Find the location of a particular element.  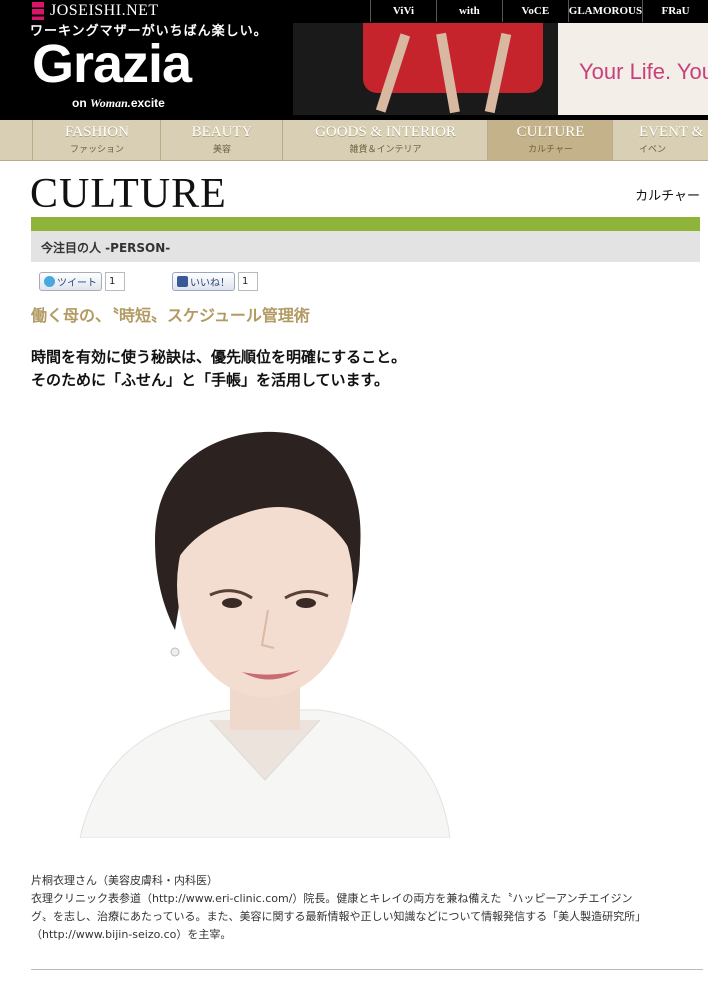

caption-line: （http://www.bijin-seizo.co）を主宰。 is located at coordinates (131, 934).